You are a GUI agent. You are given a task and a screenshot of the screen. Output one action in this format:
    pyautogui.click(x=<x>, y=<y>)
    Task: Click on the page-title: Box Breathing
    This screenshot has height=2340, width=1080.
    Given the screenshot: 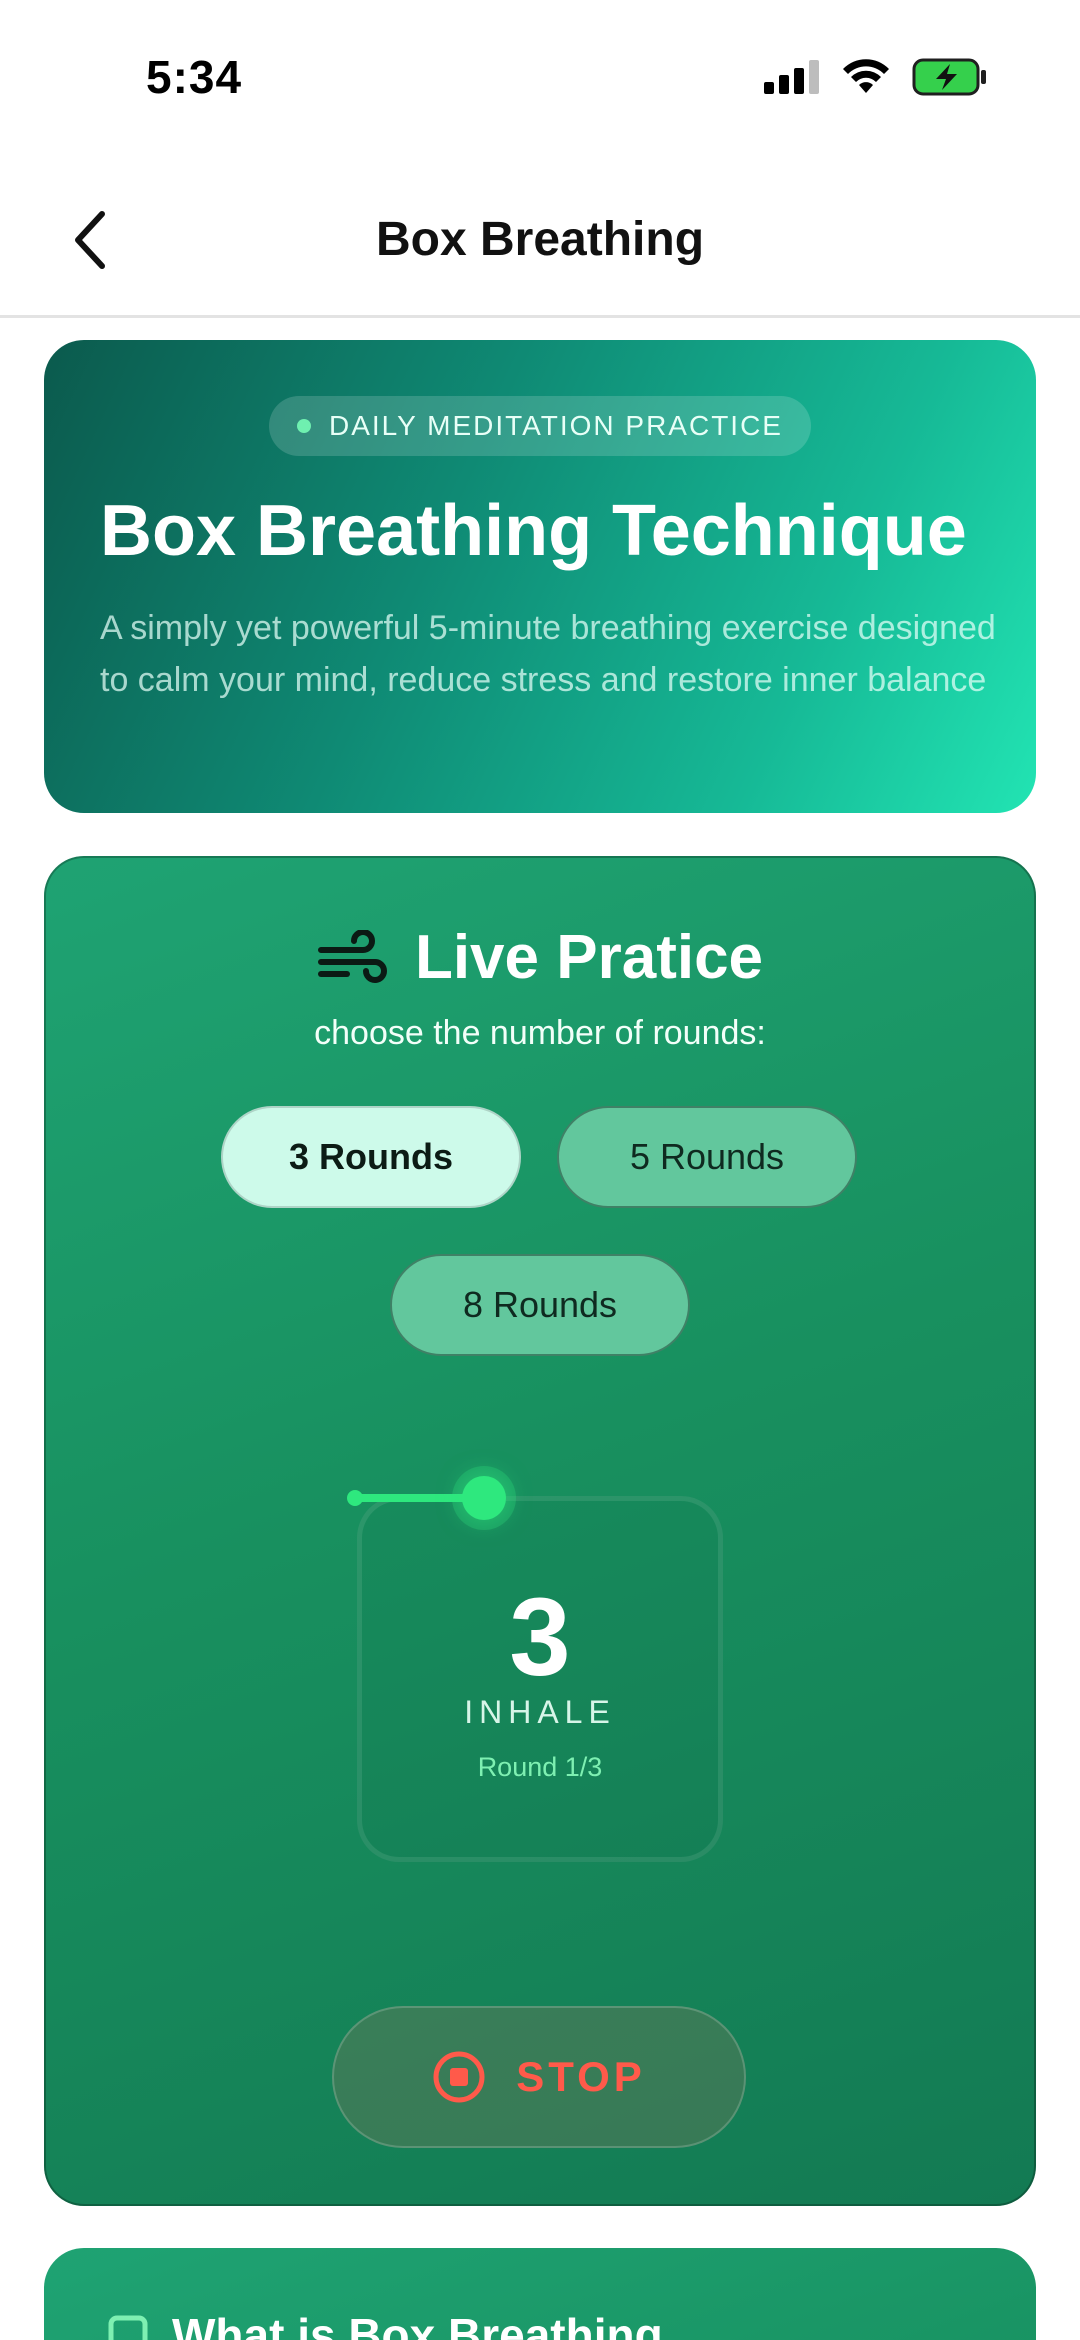 What is the action you would take?
    pyautogui.click(x=540, y=239)
    